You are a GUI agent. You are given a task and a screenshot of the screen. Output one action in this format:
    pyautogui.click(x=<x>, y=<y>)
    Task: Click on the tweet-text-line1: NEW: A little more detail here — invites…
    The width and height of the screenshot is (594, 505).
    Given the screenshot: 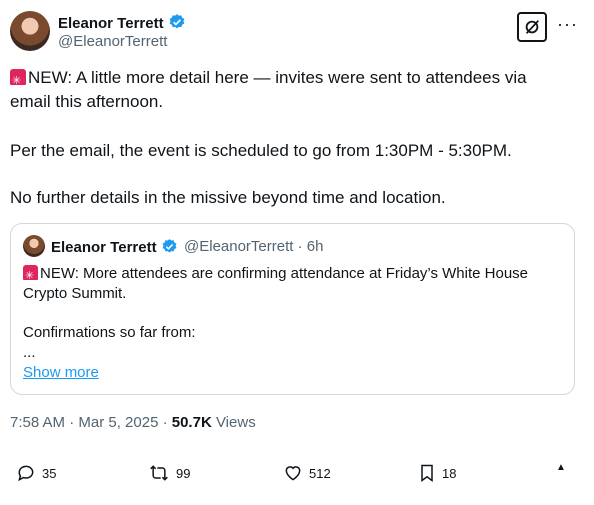 What is the action you would take?
    pyautogui.click(x=290, y=79)
    